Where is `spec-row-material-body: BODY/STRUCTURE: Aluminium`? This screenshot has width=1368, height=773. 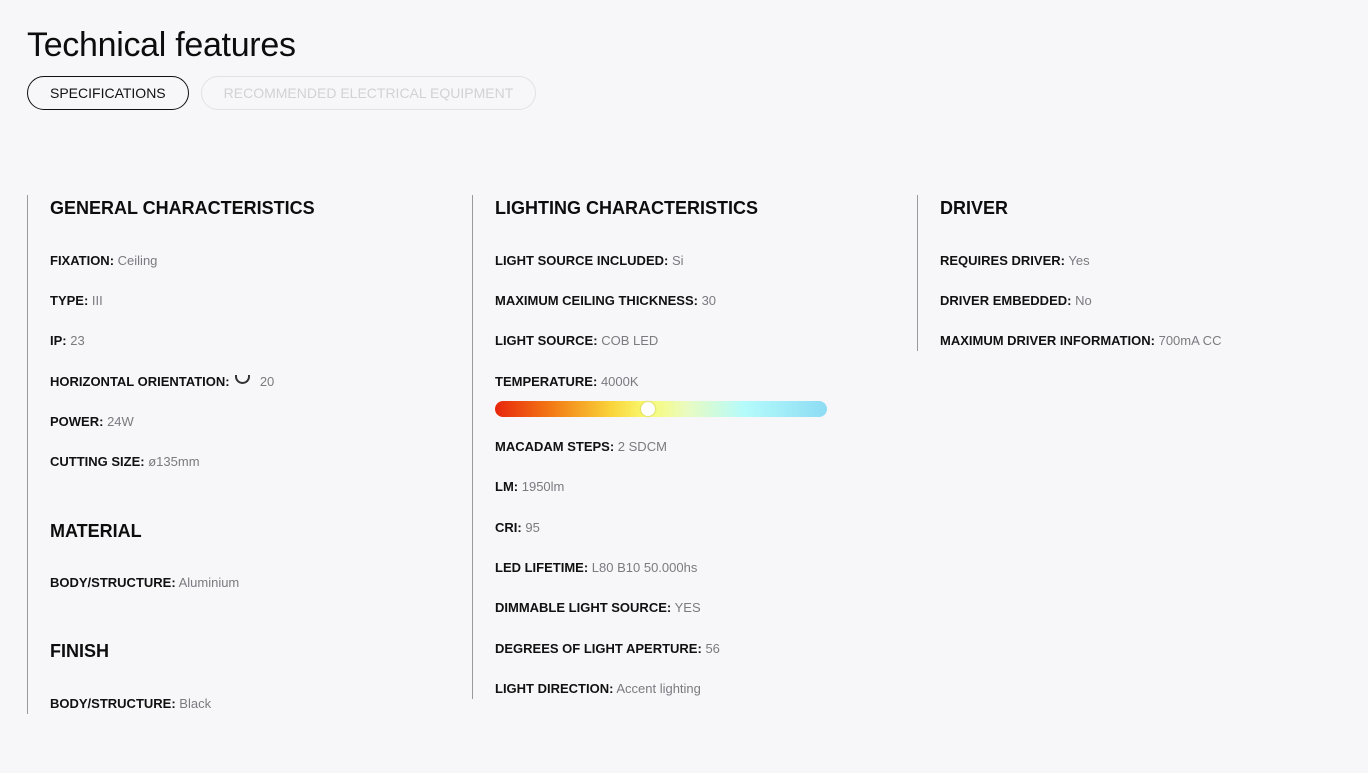
spec-row-material-body: BODY/STRUCTURE: Aluminium is located at coordinates (144, 583).